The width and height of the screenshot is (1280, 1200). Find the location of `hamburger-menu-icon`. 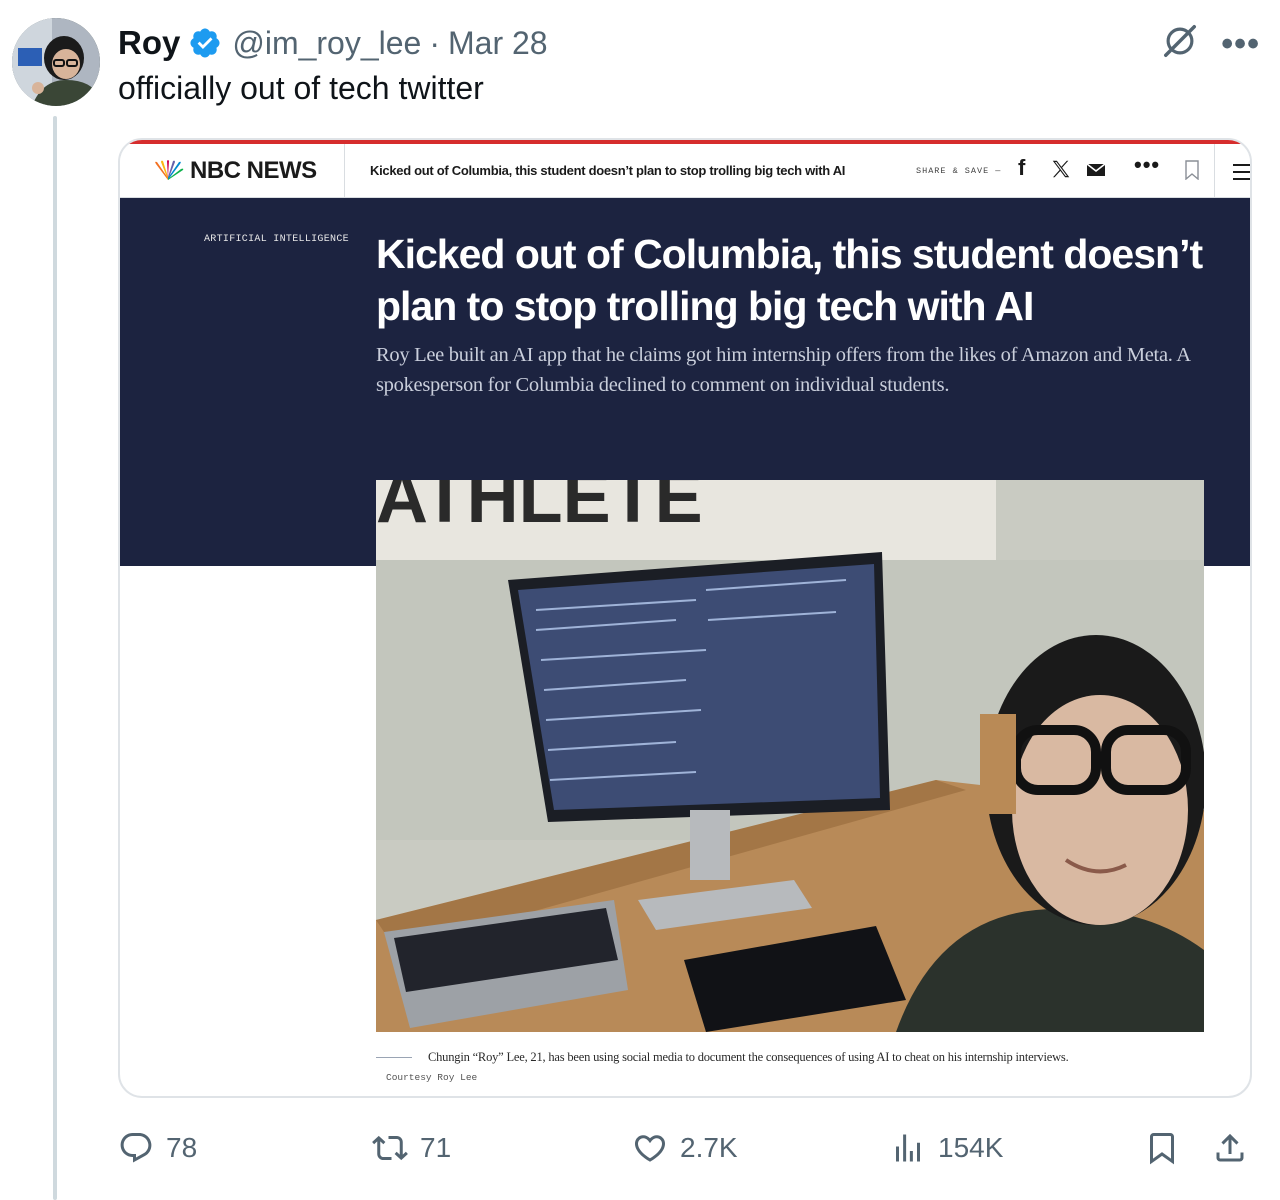

hamburger-menu-icon is located at coordinates (1241, 172).